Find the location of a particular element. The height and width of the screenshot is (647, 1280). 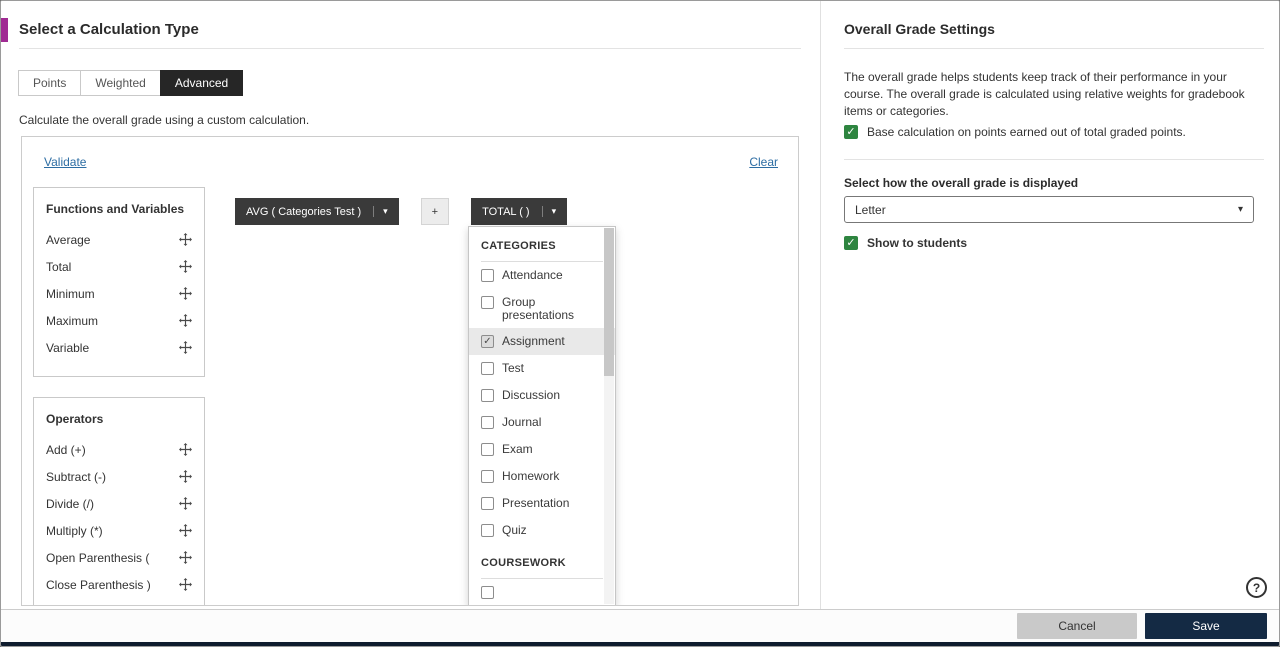

validate-link: Validate is located at coordinates (65, 162).